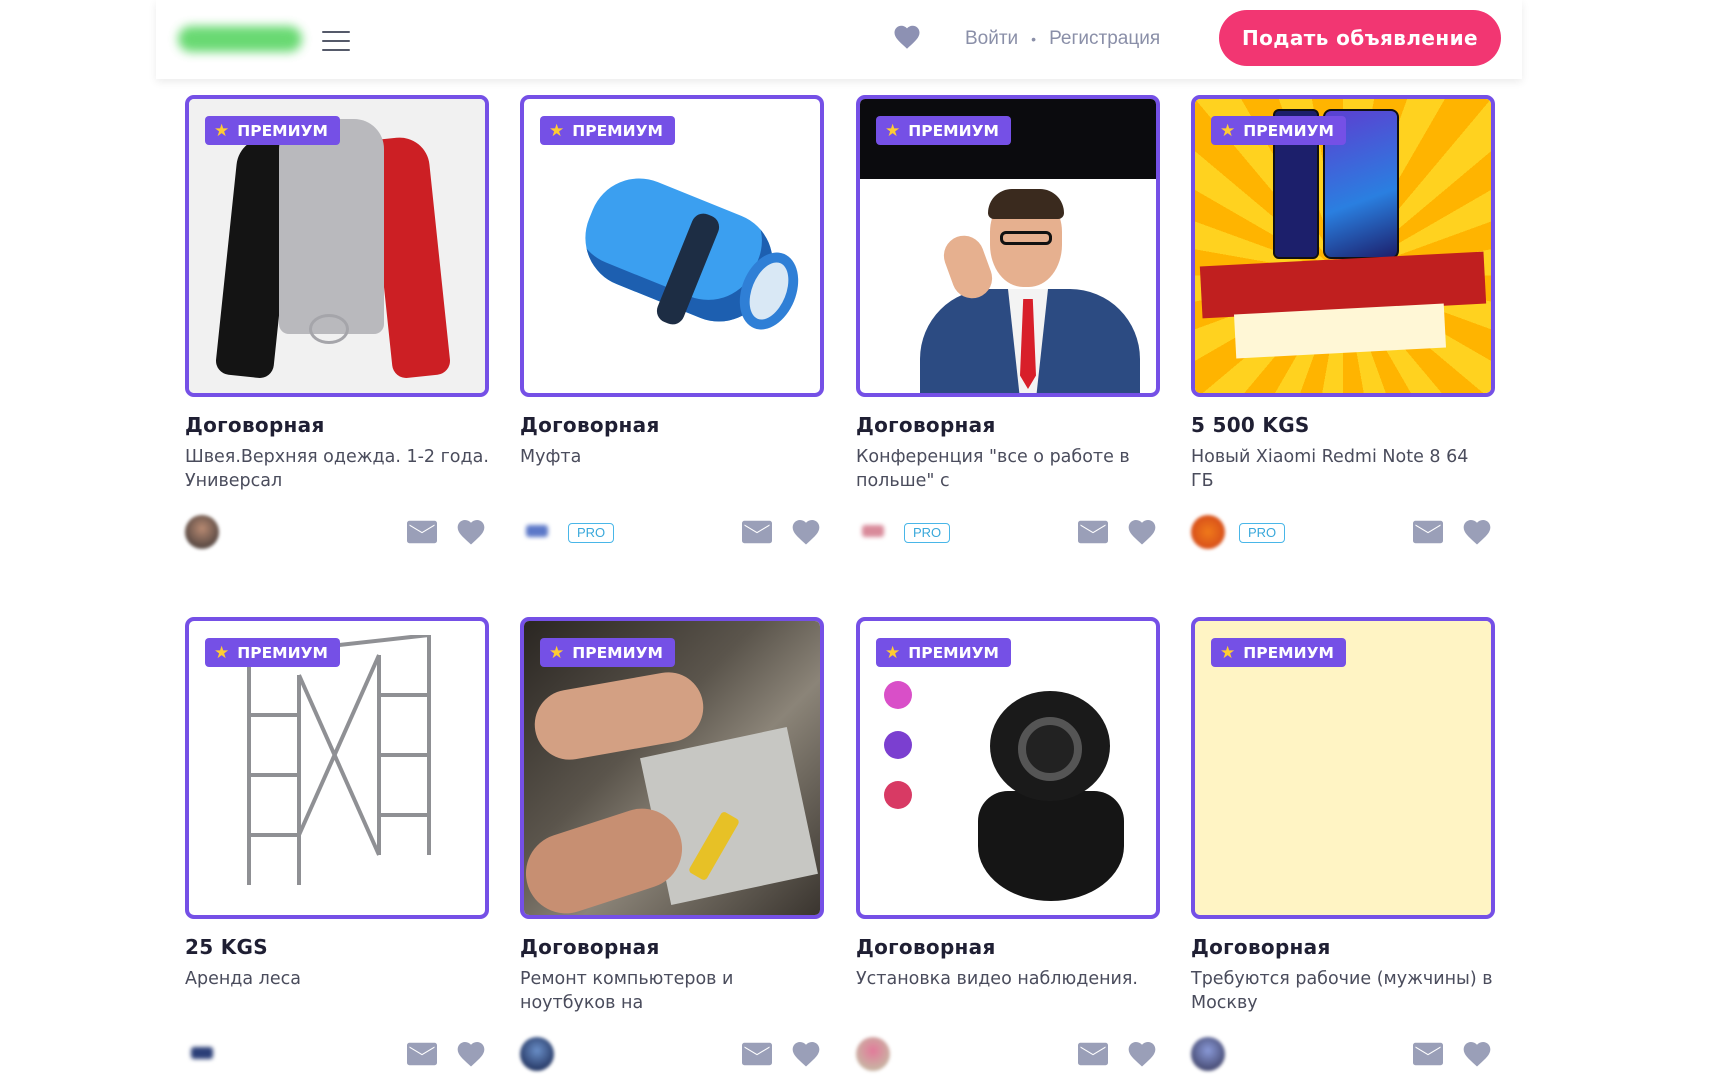 This screenshot has width=1717, height=1080. I want to click on man-glasses, so click(1026, 238).